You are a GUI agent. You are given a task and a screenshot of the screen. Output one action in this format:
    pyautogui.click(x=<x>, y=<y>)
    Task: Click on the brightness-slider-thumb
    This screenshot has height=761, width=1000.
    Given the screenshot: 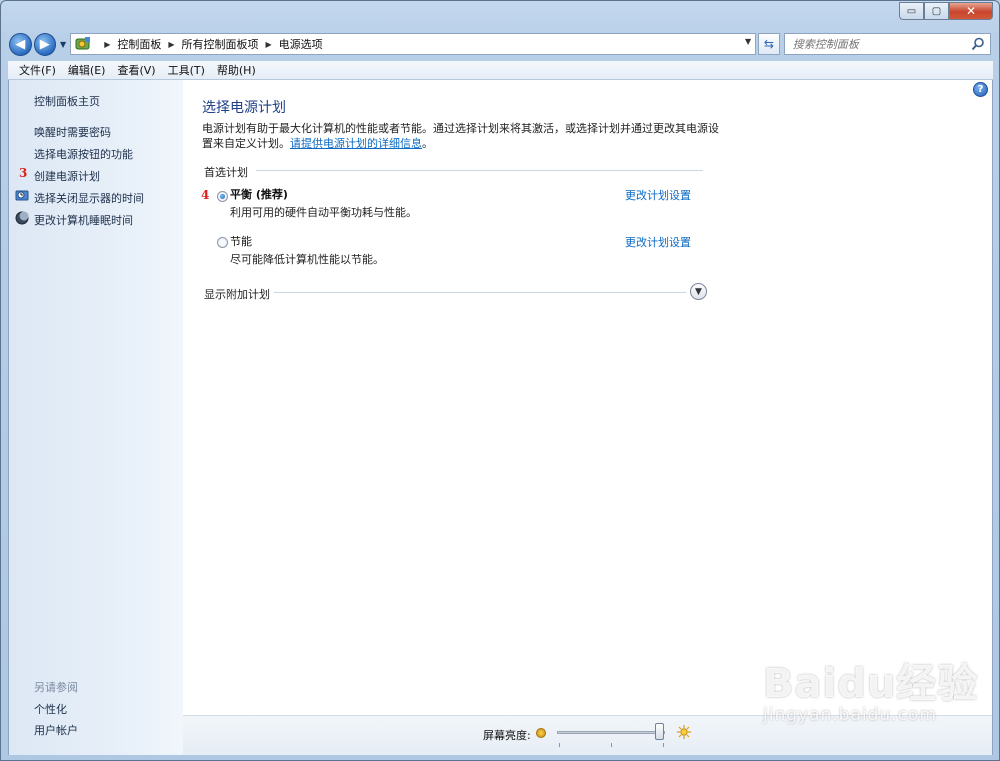 What is the action you would take?
    pyautogui.click(x=659, y=731)
    